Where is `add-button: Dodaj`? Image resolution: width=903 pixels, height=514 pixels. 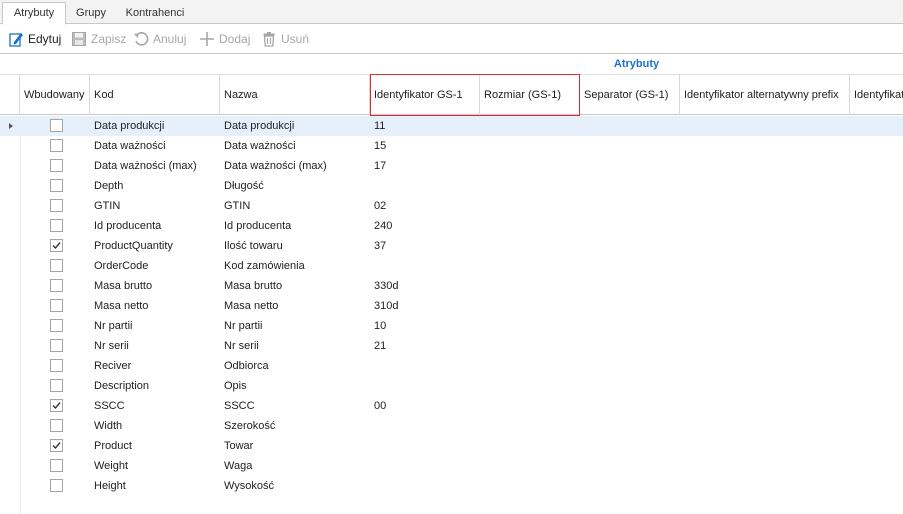 add-button: Dodaj is located at coordinates (224, 39).